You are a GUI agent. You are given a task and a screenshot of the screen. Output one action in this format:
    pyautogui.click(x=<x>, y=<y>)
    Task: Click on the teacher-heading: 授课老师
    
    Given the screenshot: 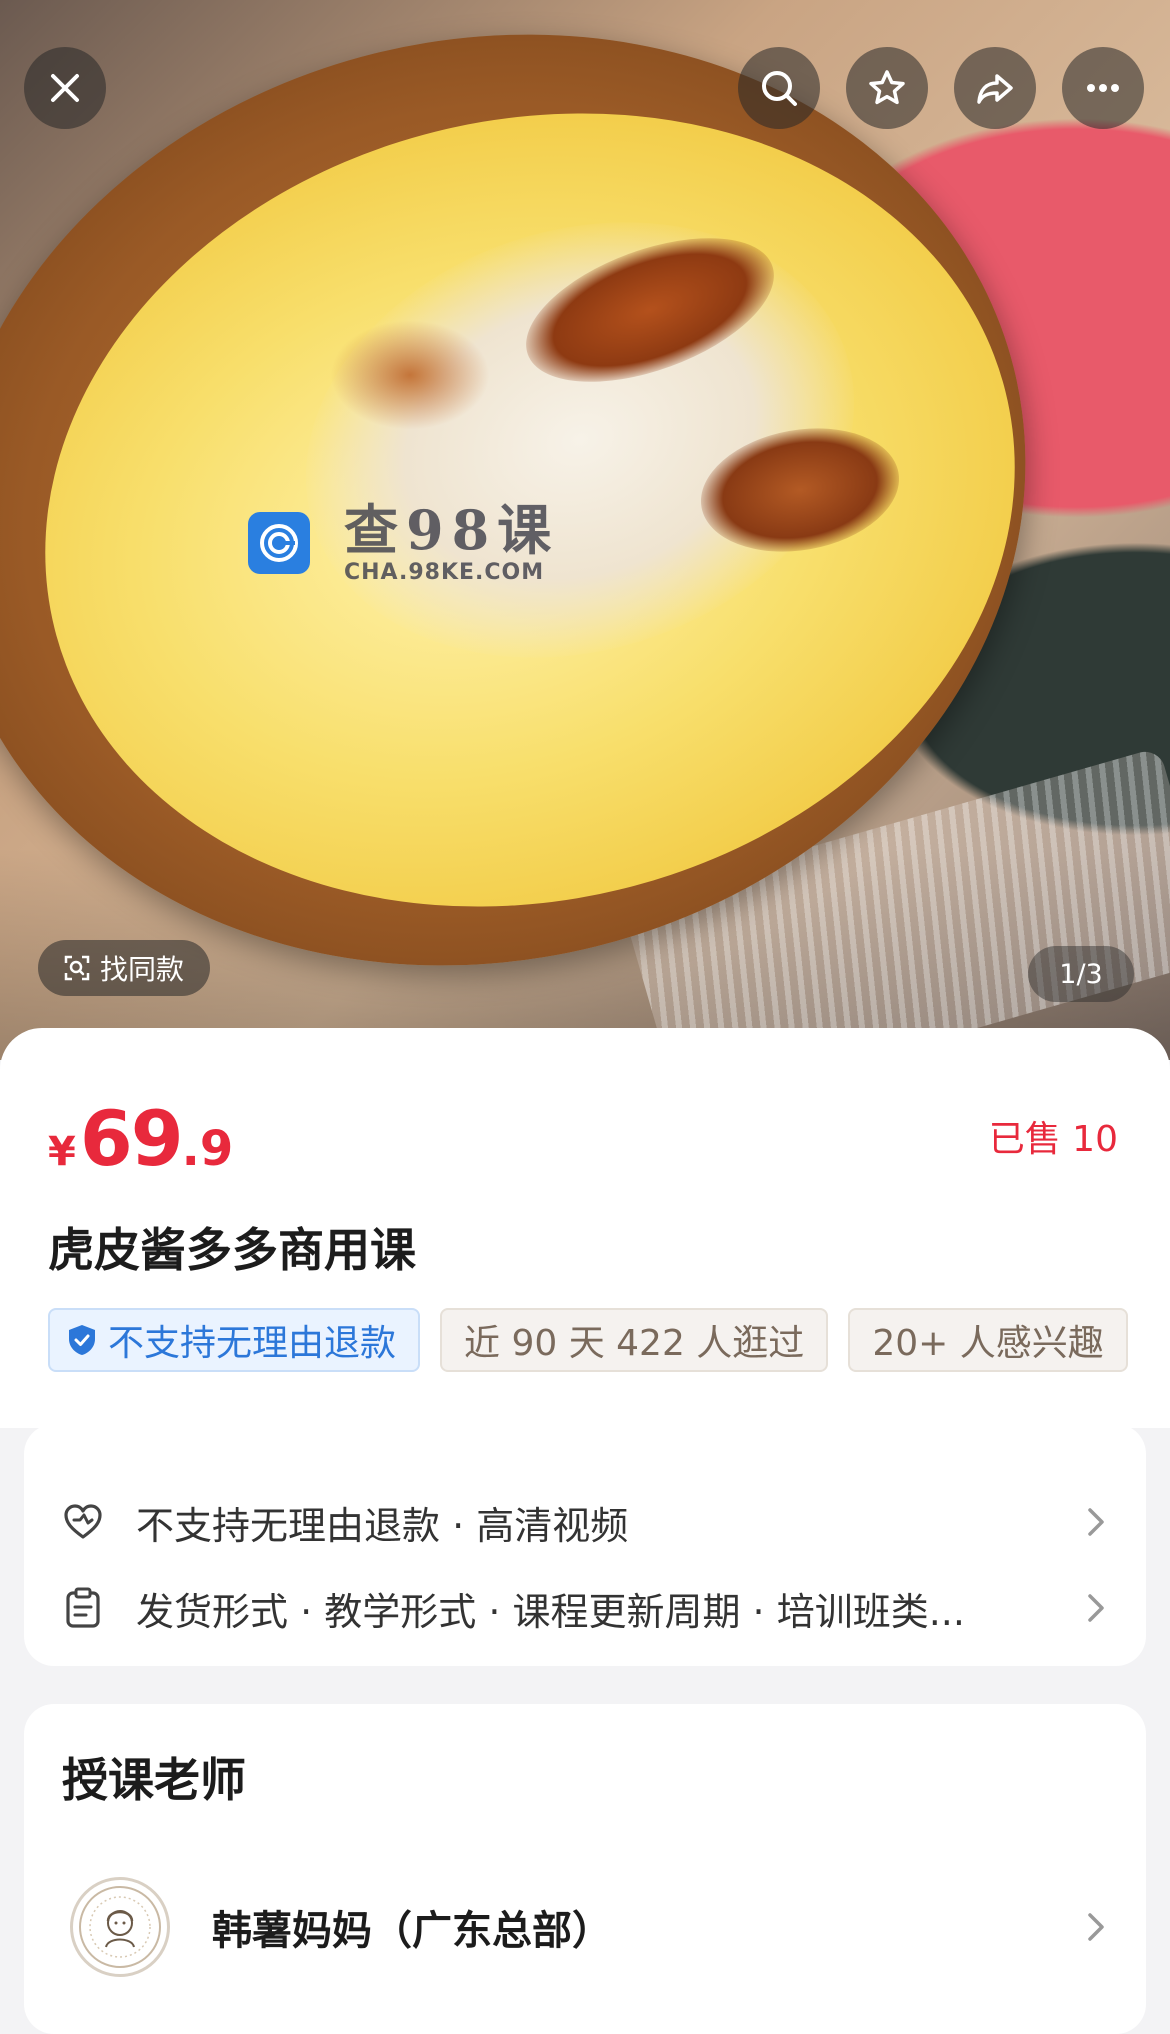 What is the action you would take?
    pyautogui.click(x=154, y=1780)
    